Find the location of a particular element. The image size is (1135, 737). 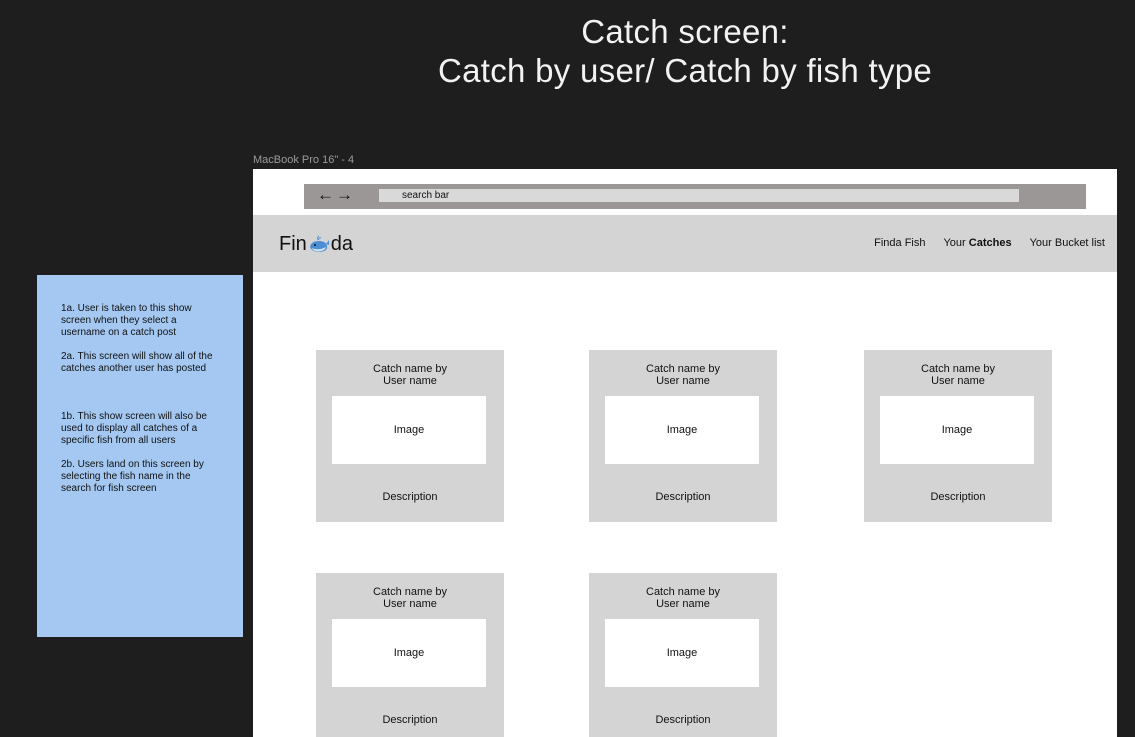

frame-label: MacBook Pro 16" - 4 is located at coordinates (304, 160).